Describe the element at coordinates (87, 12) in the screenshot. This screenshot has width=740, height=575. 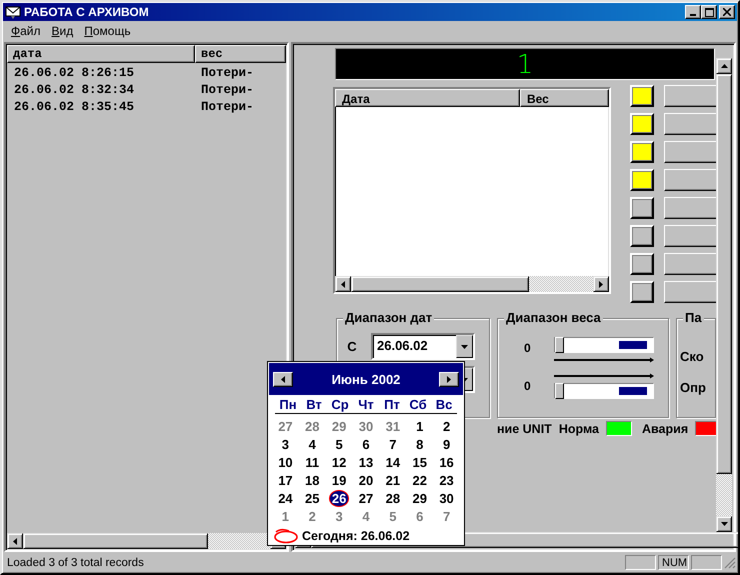
I see `window-title: РАБОТА С АРХИВОМ` at that location.